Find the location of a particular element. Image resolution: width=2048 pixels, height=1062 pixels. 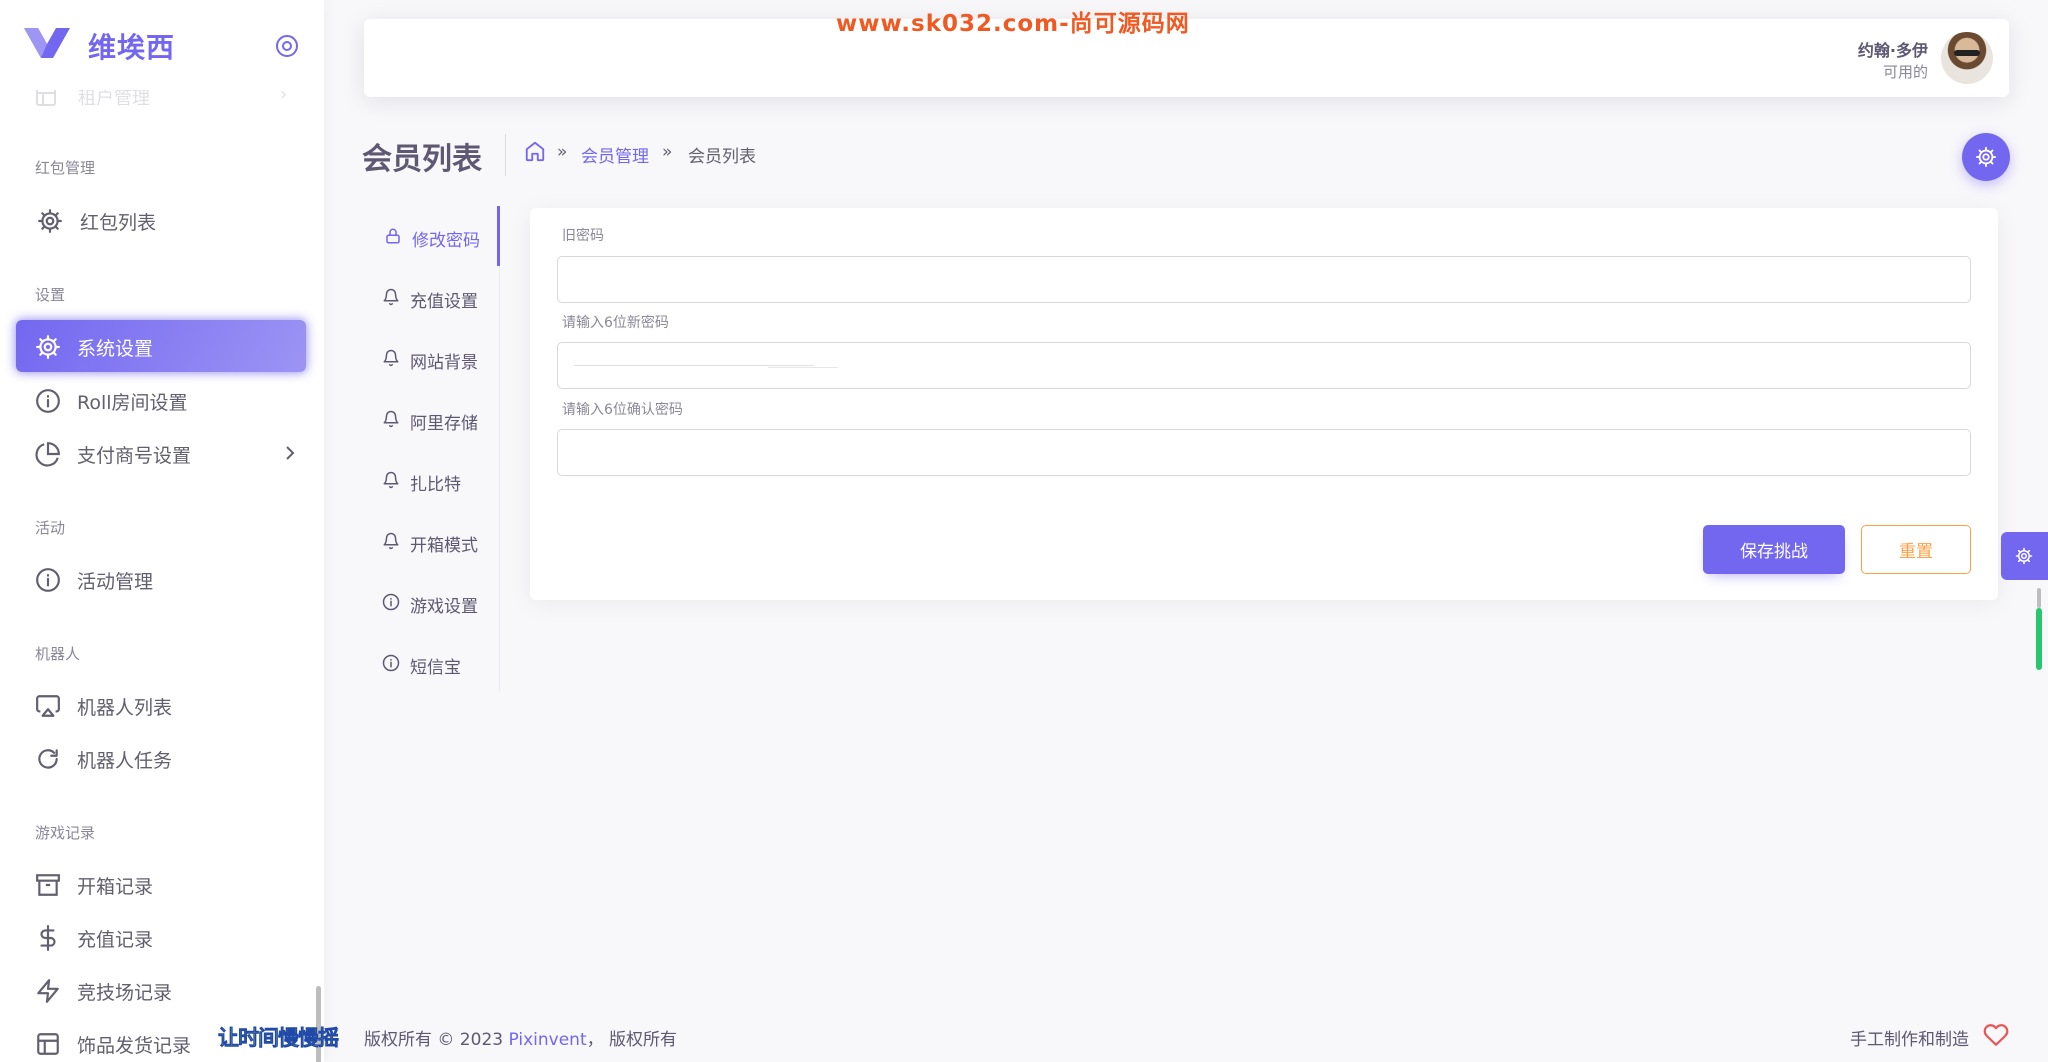

tab-zbit: 扎比特 is located at coordinates (432, 480).